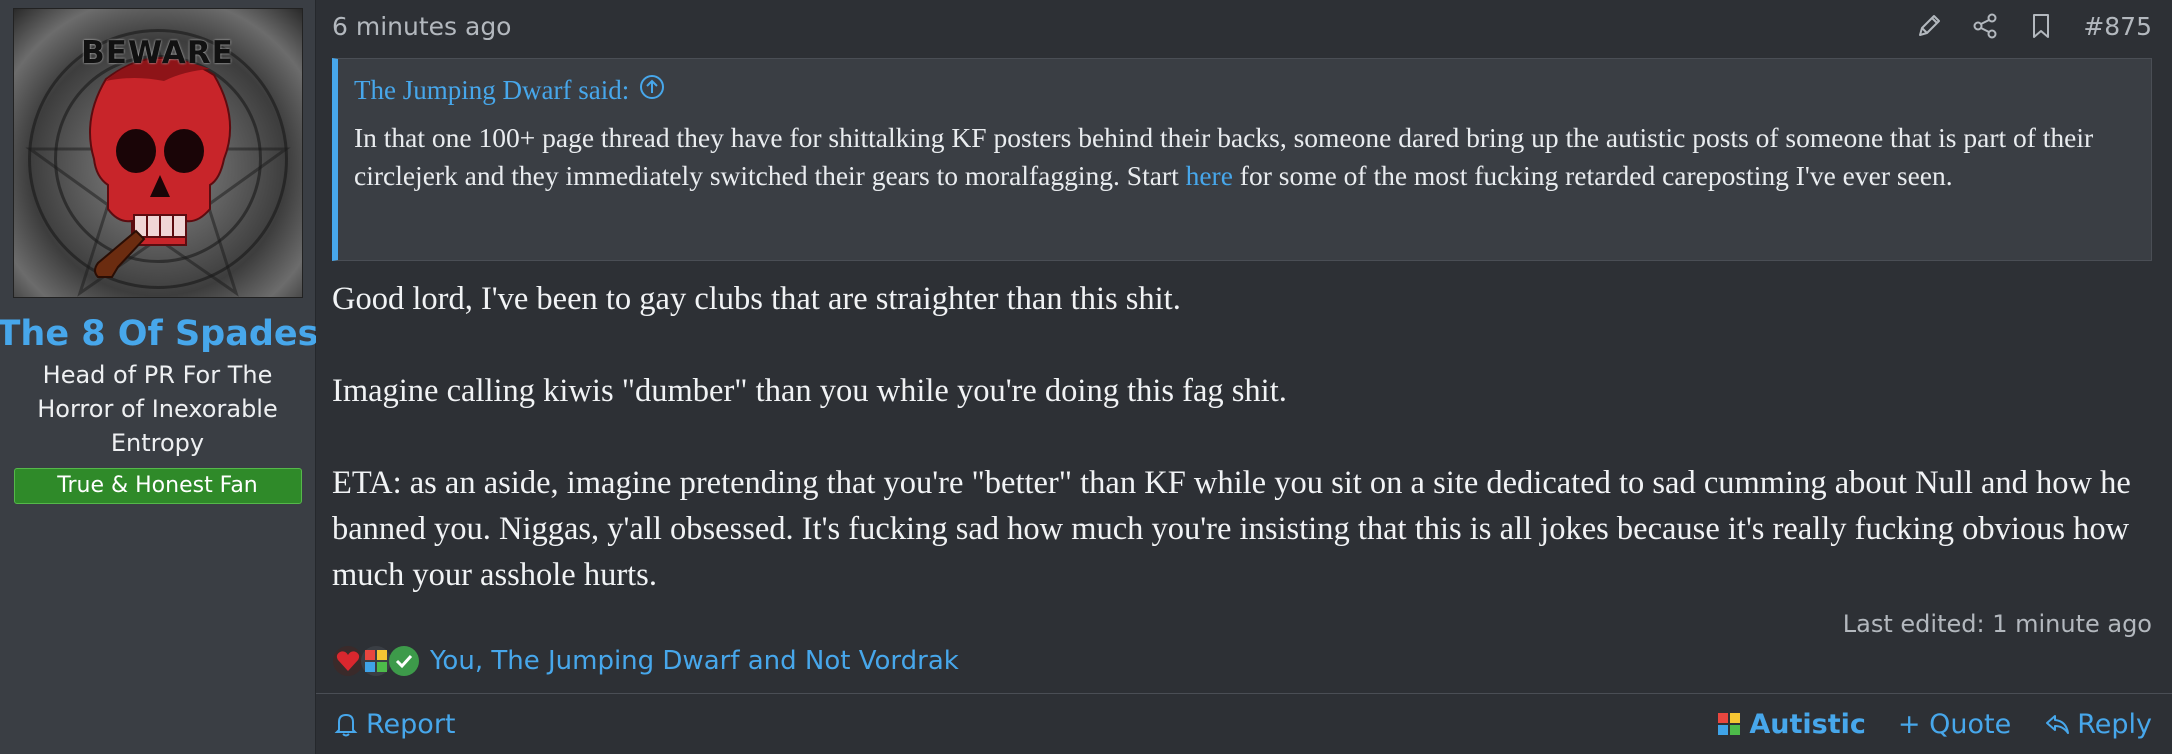  Describe the element at coordinates (1243, 90) in the screenshot. I see `quote-header: The Jumping Dwarf said:` at that location.